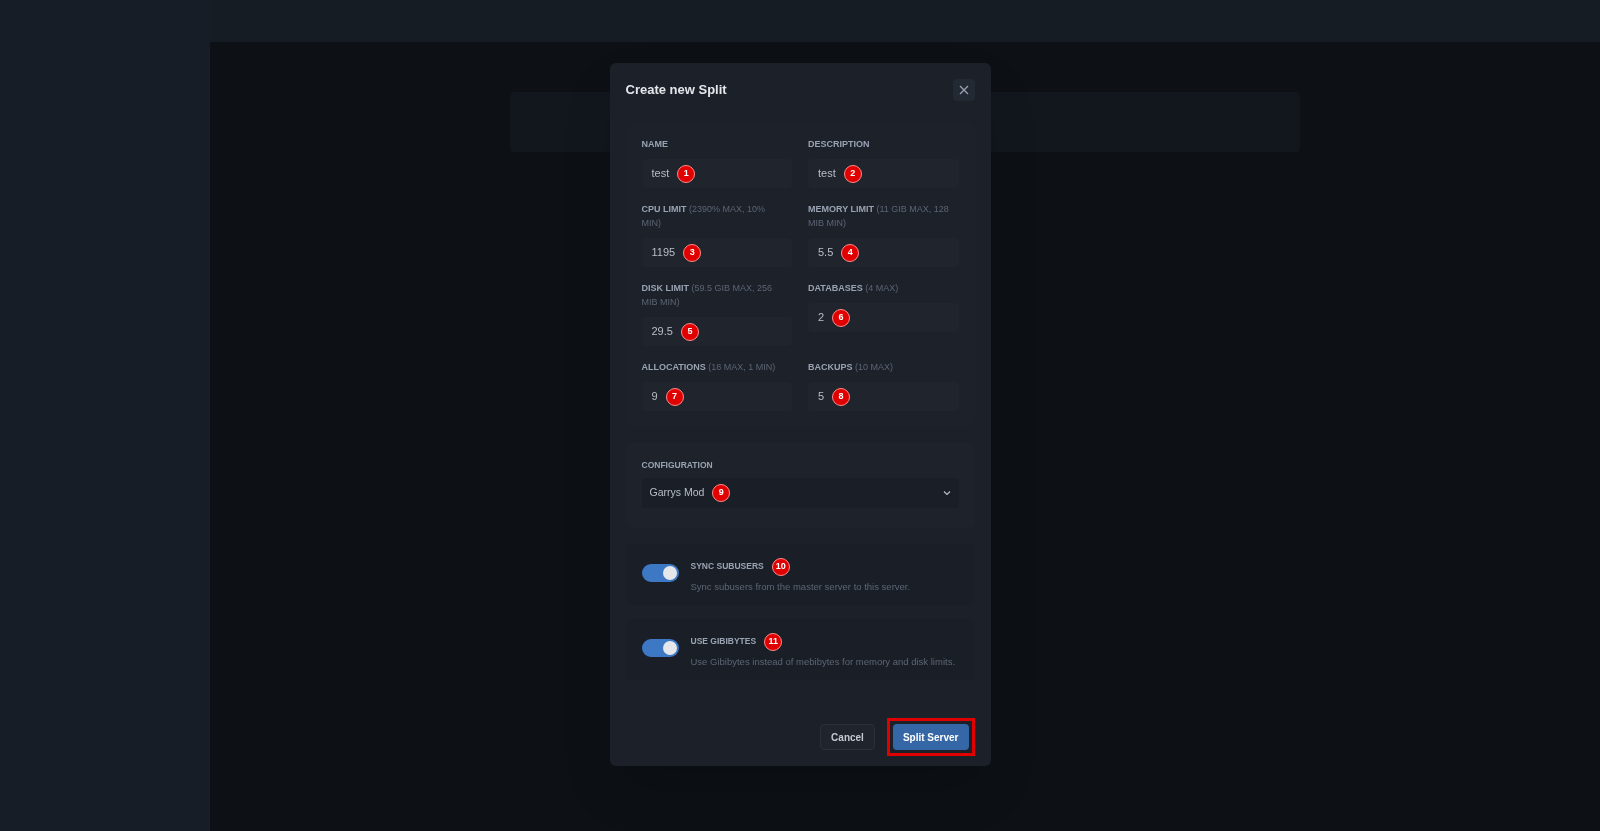 This screenshot has width=1600, height=831. What do you see at coordinates (930, 737) in the screenshot?
I see `split-server-button: Split Server` at bounding box center [930, 737].